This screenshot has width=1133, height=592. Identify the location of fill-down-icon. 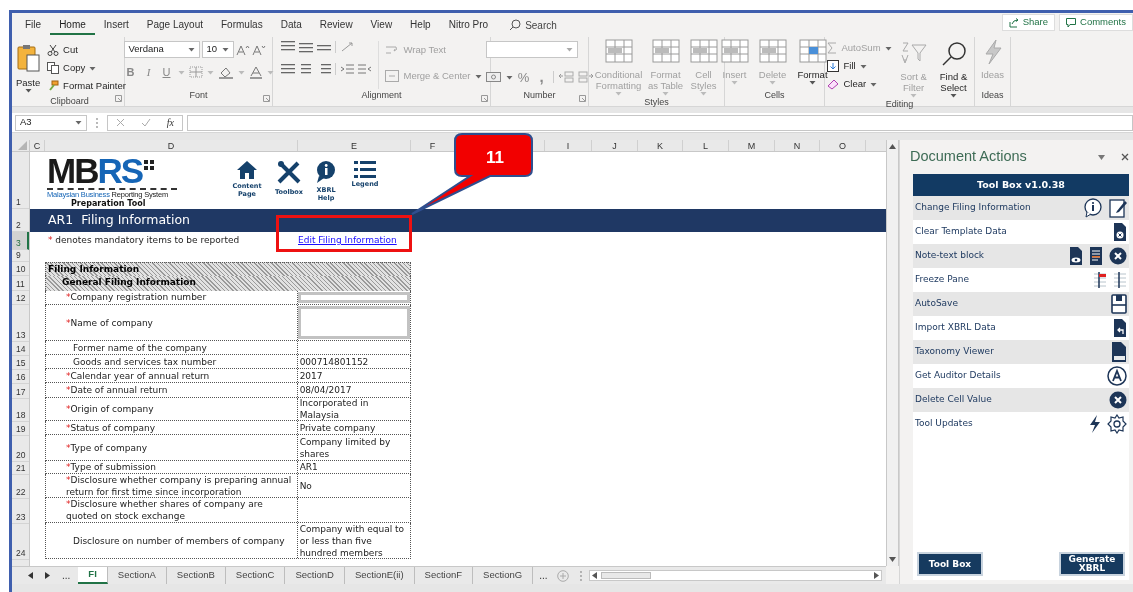
(833, 66).